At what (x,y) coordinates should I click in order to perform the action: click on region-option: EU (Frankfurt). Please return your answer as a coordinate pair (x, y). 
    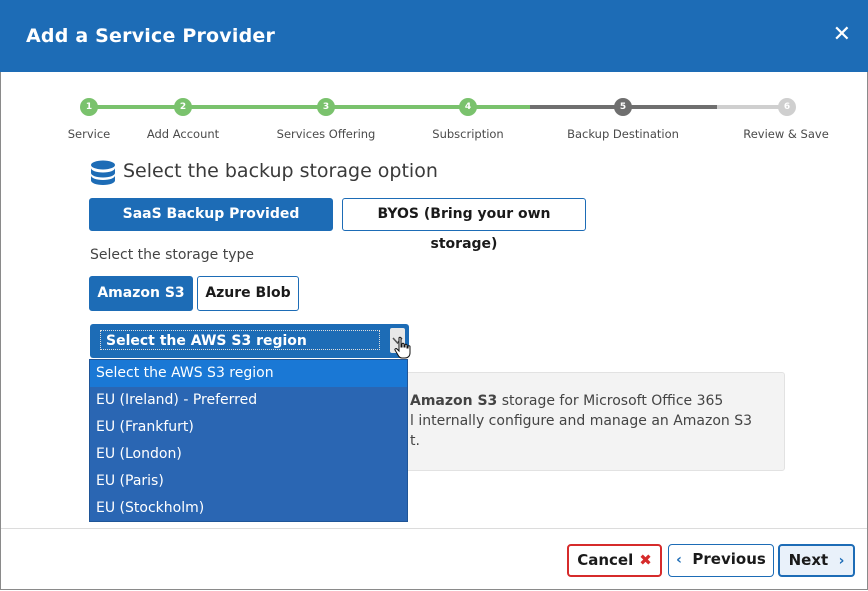
    Looking at the image, I should click on (248, 427).